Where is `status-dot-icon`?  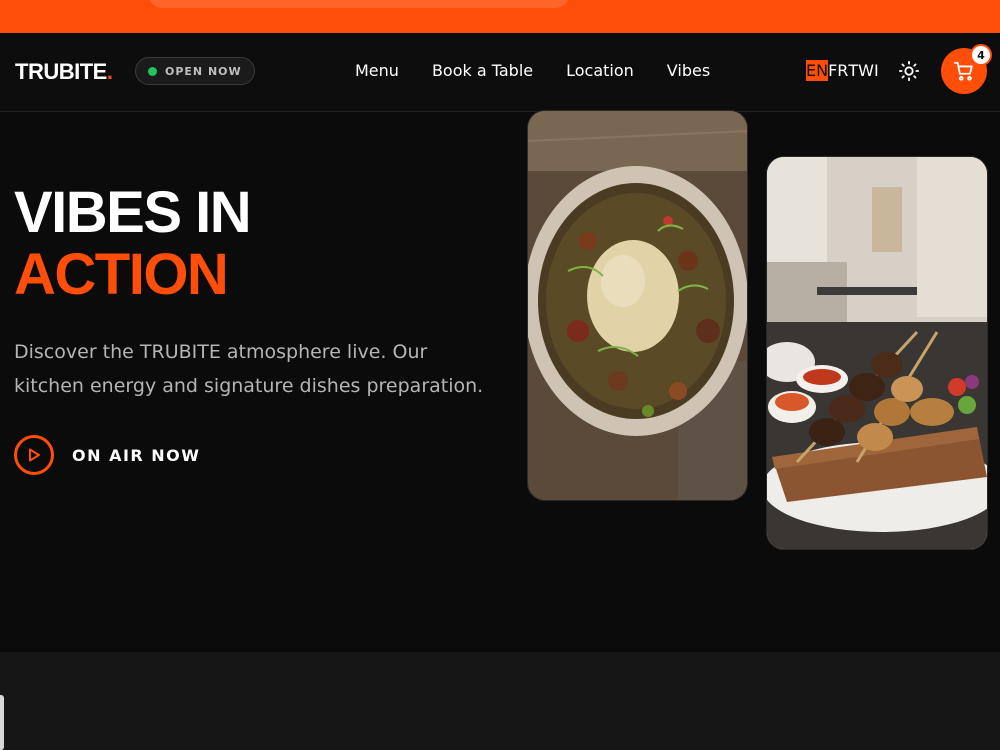
status-dot-icon is located at coordinates (152, 71).